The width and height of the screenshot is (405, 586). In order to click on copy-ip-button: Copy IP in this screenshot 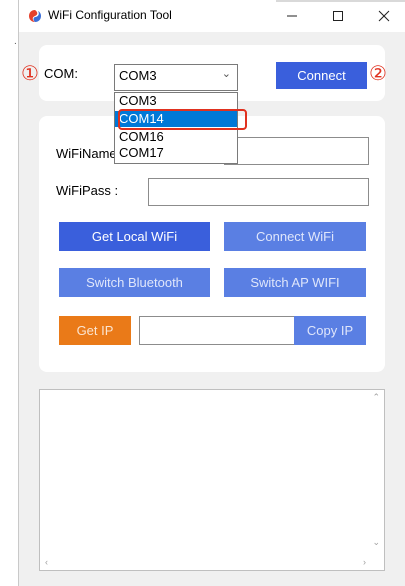, I will do `click(330, 330)`.